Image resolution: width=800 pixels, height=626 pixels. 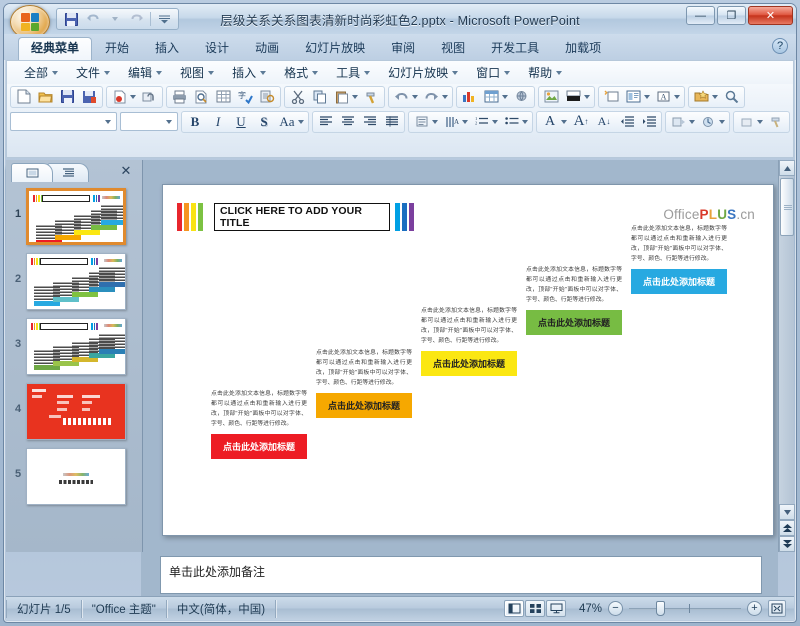 What do you see at coordinates (319, 96) in the screenshot?
I see `copy-icon` at bounding box center [319, 96].